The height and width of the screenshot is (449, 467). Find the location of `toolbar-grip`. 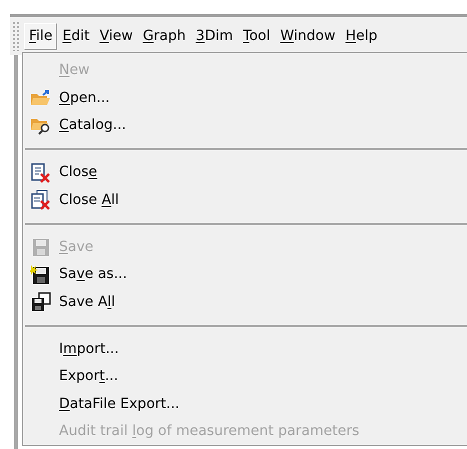

toolbar-grip is located at coordinates (16, 36).